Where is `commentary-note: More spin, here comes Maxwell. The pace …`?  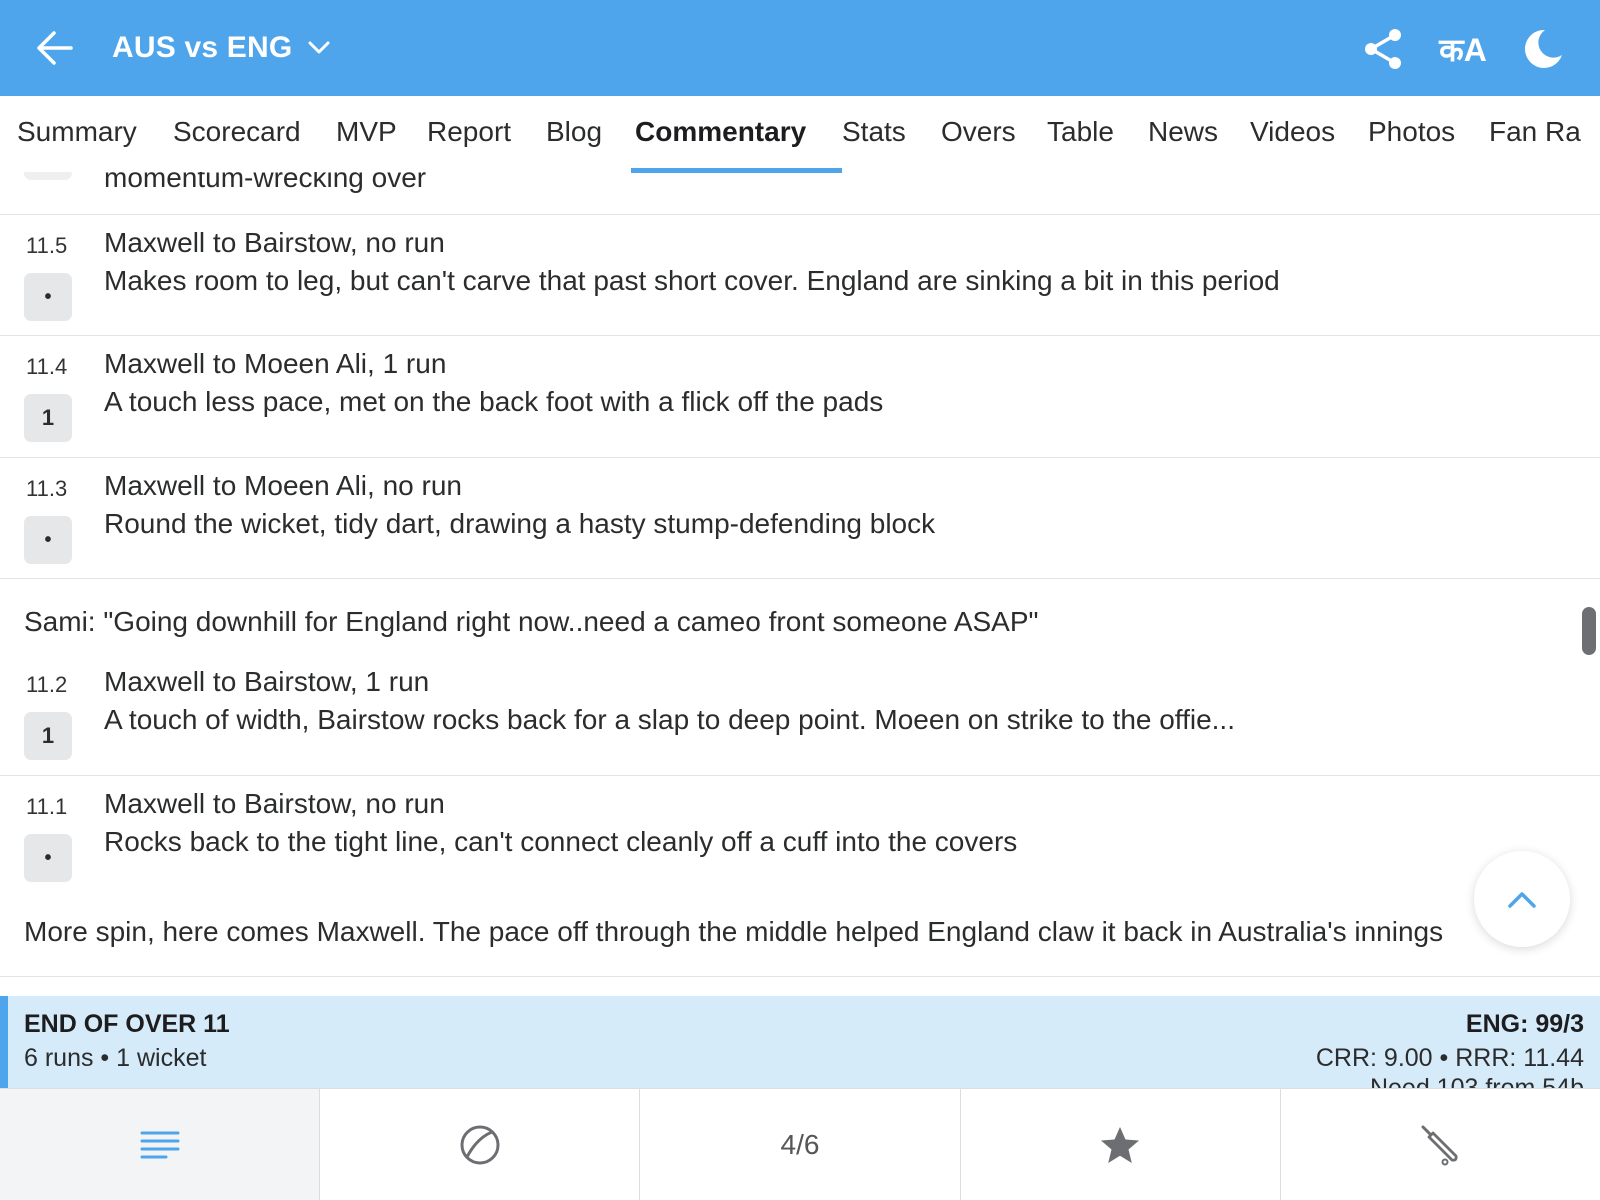 commentary-note: More spin, here comes Maxwell. The pace … is located at coordinates (734, 931).